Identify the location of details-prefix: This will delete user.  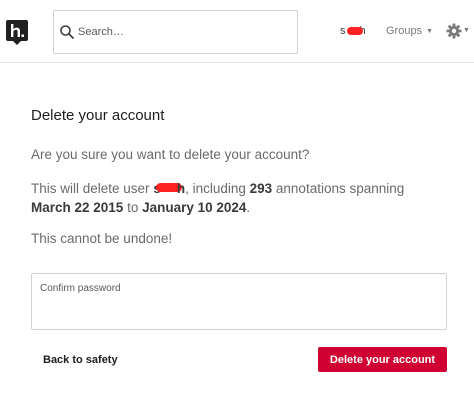
(92, 188).